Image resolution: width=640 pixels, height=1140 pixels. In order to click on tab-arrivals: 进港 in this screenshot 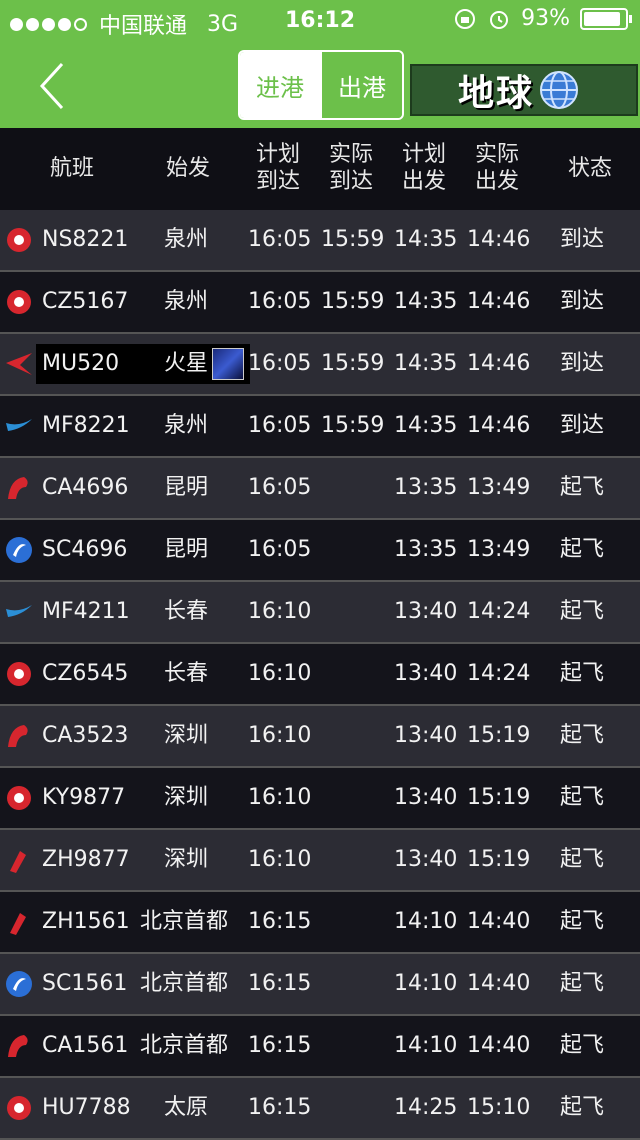, I will do `click(280, 85)`.